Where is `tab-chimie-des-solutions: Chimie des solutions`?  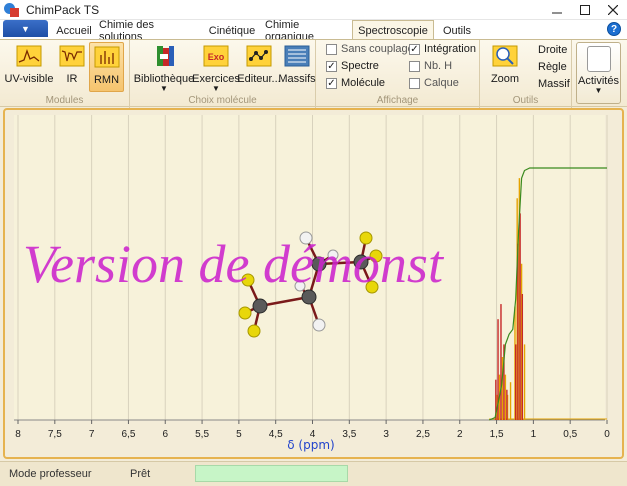
tab-chimie-des-solutions: Chimie des solutions is located at coordinates (149, 31).